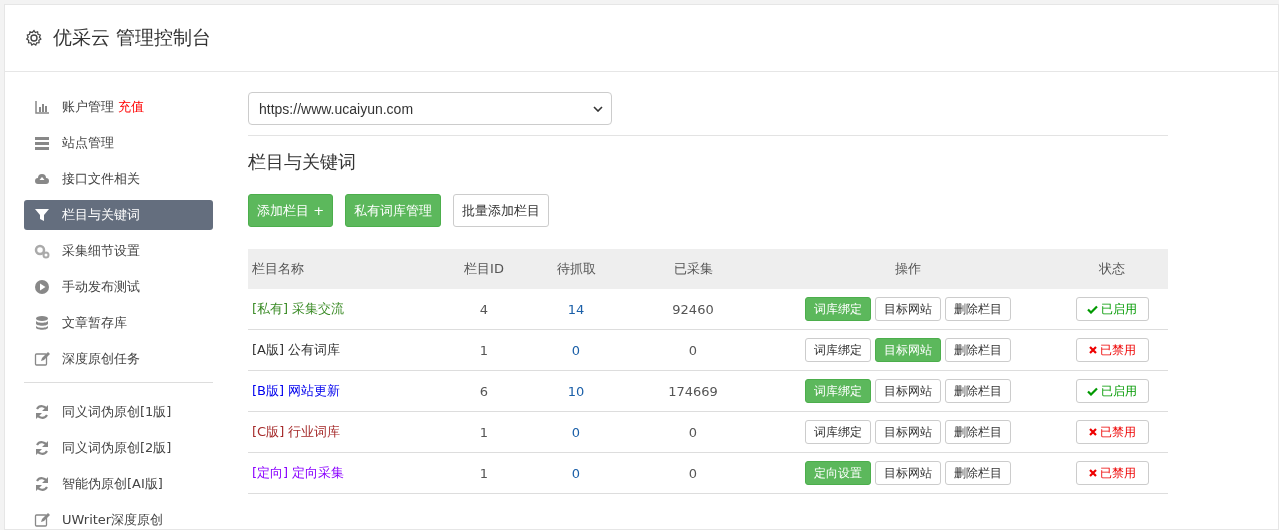 The width and height of the screenshot is (1279, 530). I want to click on sidebar-label: 手动发布测试, so click(101, 287).